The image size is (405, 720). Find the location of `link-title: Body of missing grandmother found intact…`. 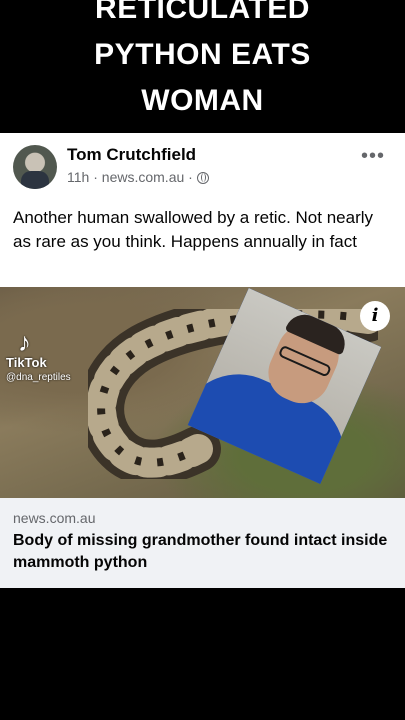

link-title: Body of missing grandmother found intact… is located at coordinates (203, 552).